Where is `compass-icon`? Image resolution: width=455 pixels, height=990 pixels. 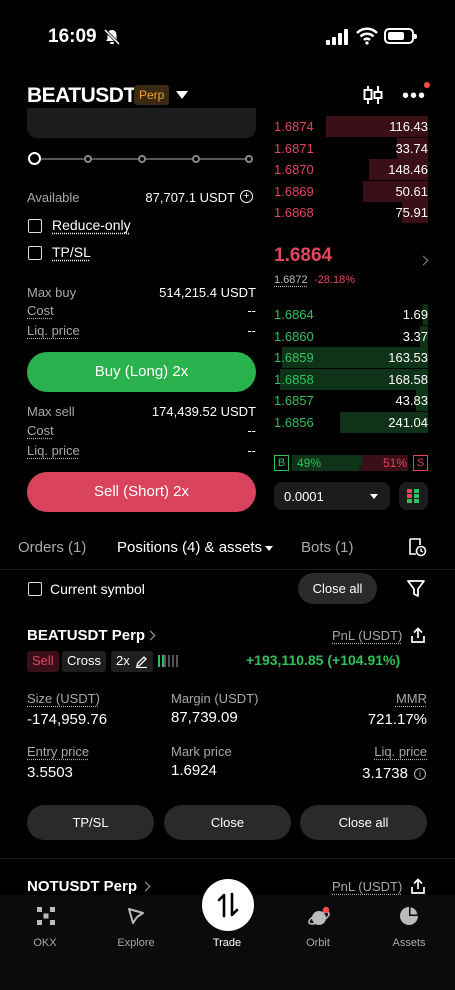
compass-icon is located at coordinates (136, 916).